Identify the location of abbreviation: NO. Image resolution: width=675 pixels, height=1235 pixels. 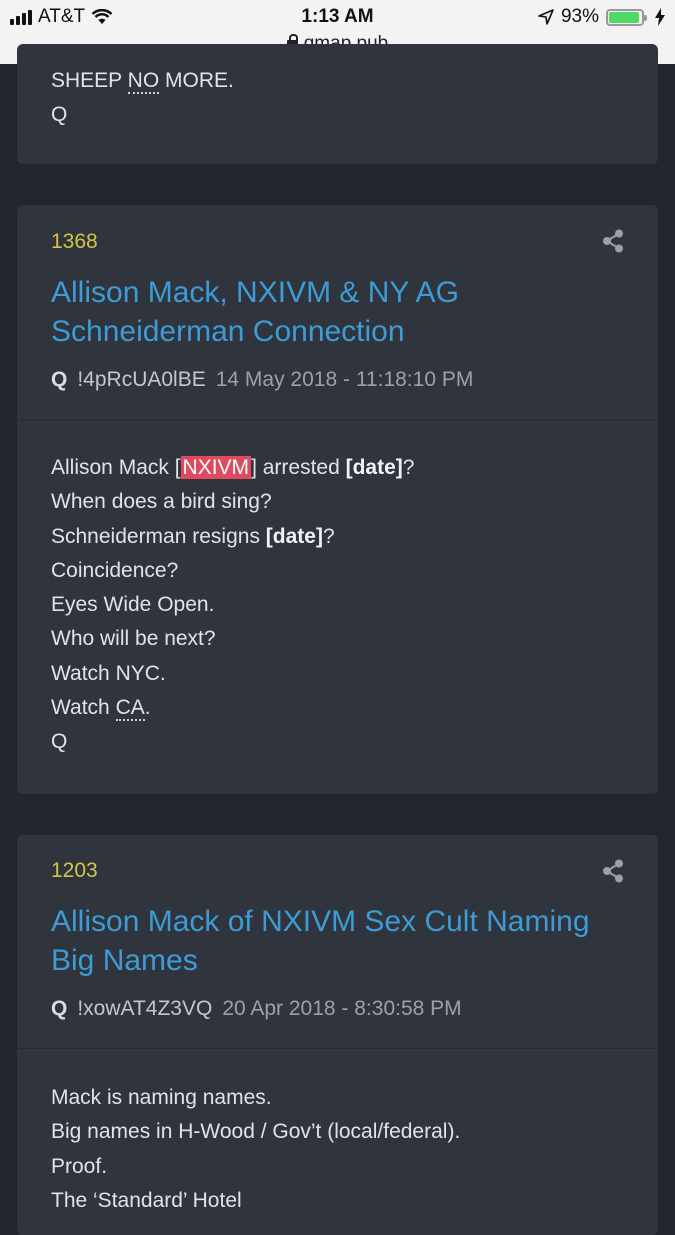
(143, 81).